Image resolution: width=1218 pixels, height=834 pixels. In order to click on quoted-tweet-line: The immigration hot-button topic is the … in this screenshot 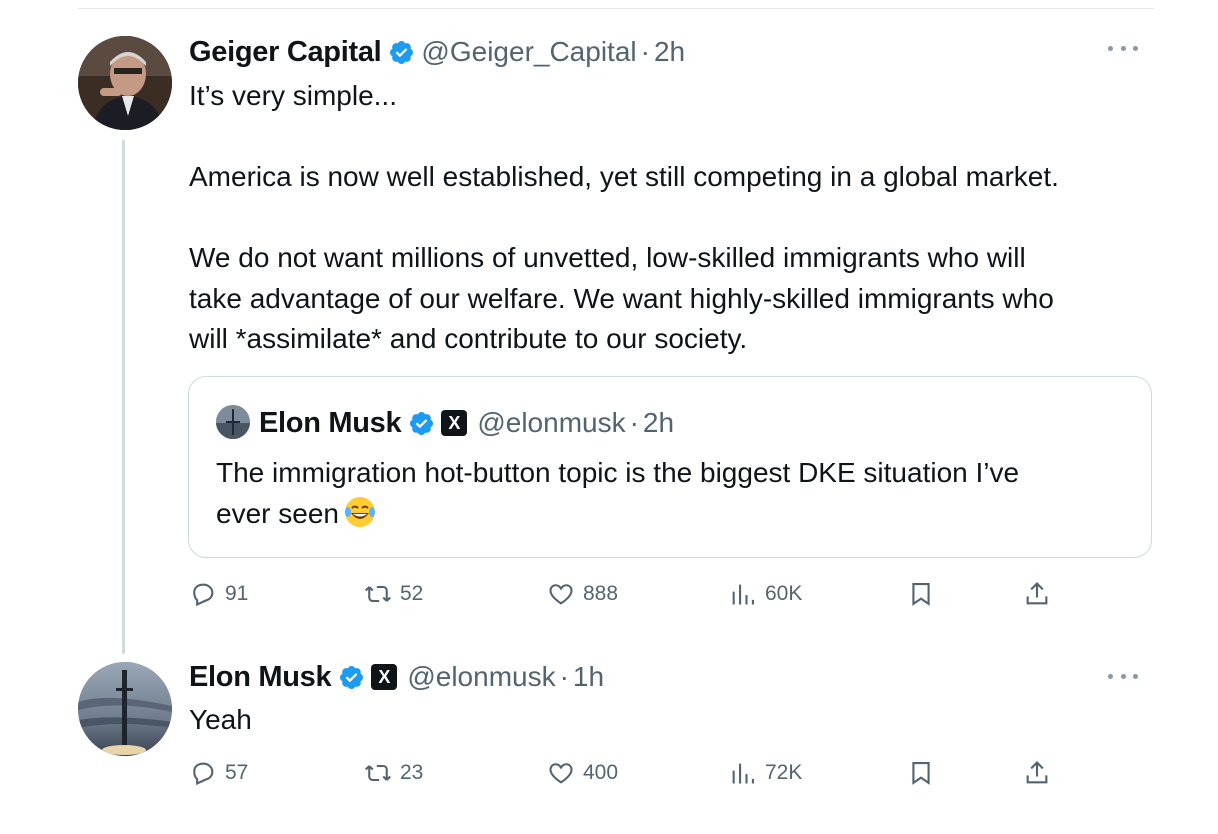, I will do `click(618, 472)`.